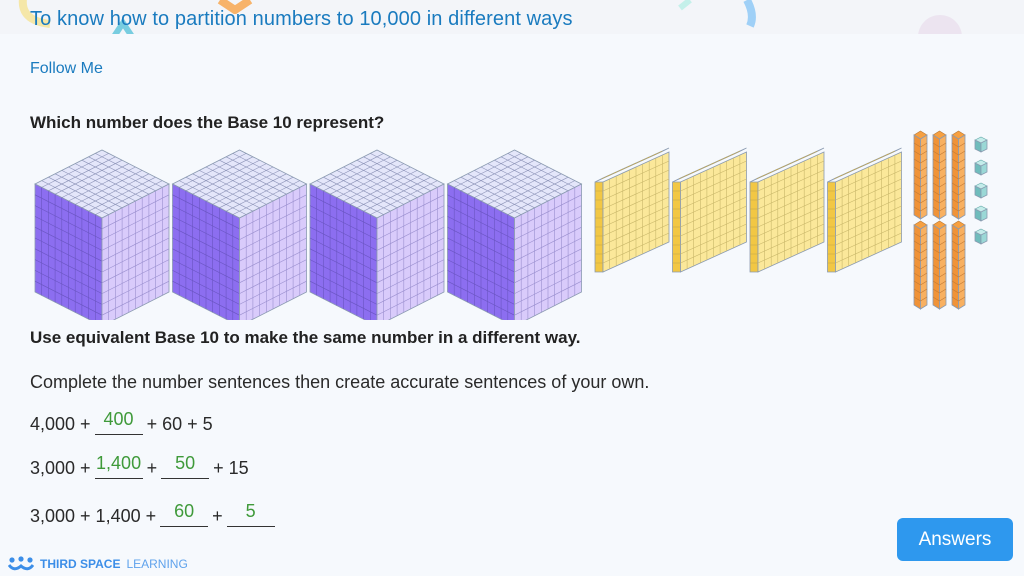  What do you see at coordinates (80, 564) in the screenshot?
I see `logo-text-bold: THIRD SPACE` at bounding box center [80, 564].